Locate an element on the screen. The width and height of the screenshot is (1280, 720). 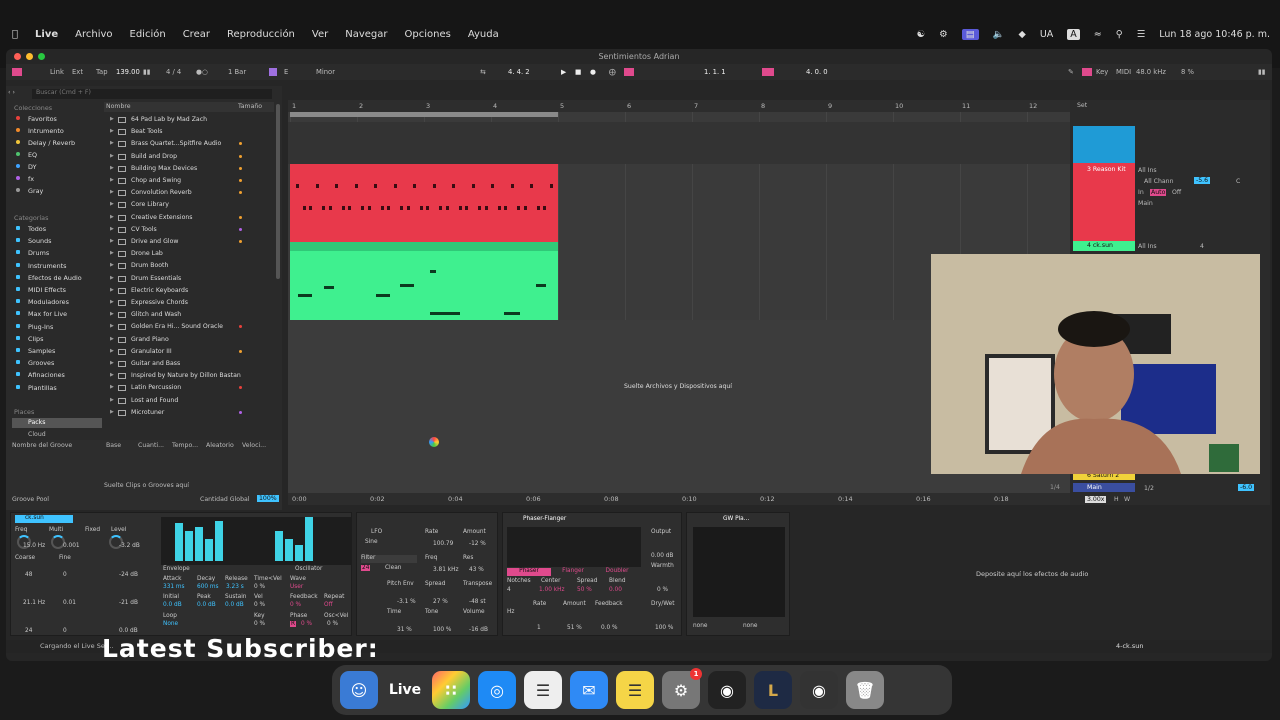
menu-edicion: Edición is located at coordinates (148, 34).